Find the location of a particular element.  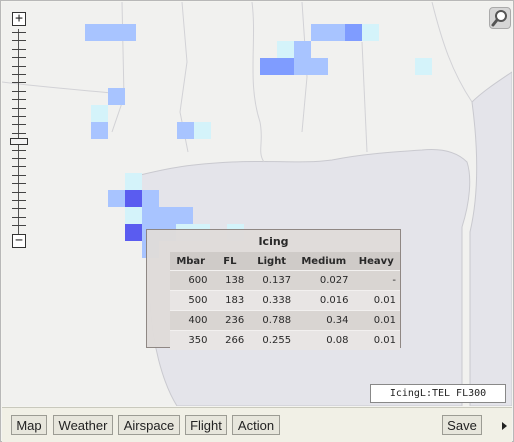

table-cell: 400 is located at coordinates (191, 320).